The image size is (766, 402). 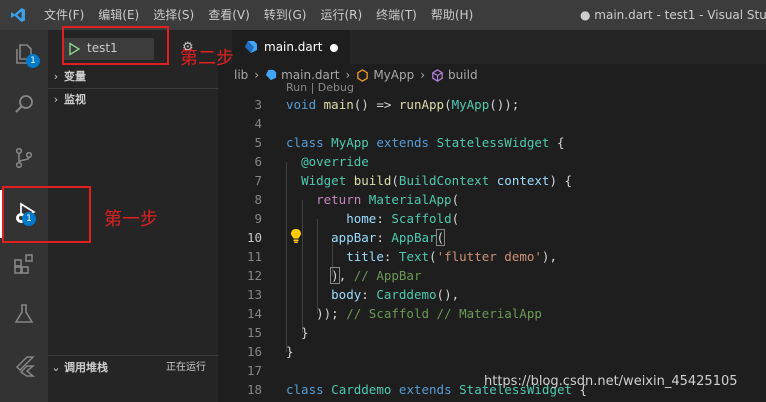 What do you see at coordinates (115, 45) in the screenshot?
I see `annotation-box-step2` at bounding box center [115, 45].